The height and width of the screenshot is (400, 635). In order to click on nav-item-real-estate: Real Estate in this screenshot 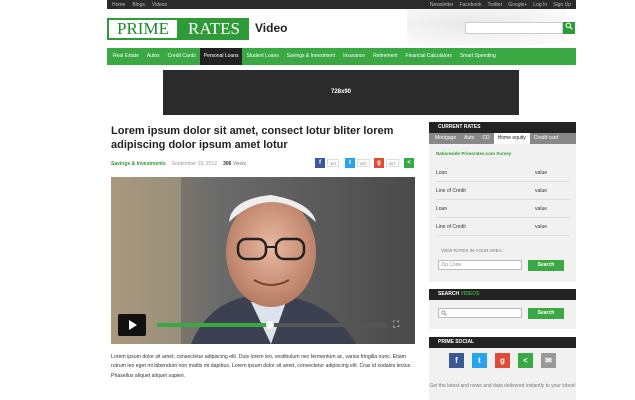, I will do `click(126, 56)`.